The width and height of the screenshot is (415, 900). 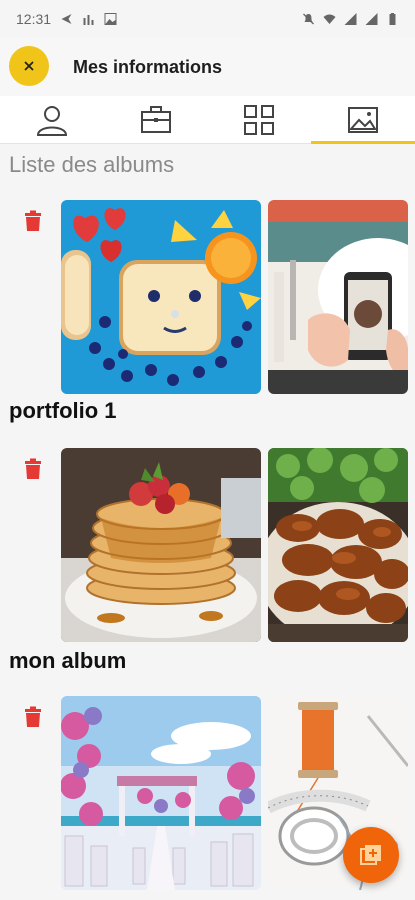 What do you see at coordinates (308, 19) in the screenshot?
I see `mute-icon` at bounding box center [308, 19].